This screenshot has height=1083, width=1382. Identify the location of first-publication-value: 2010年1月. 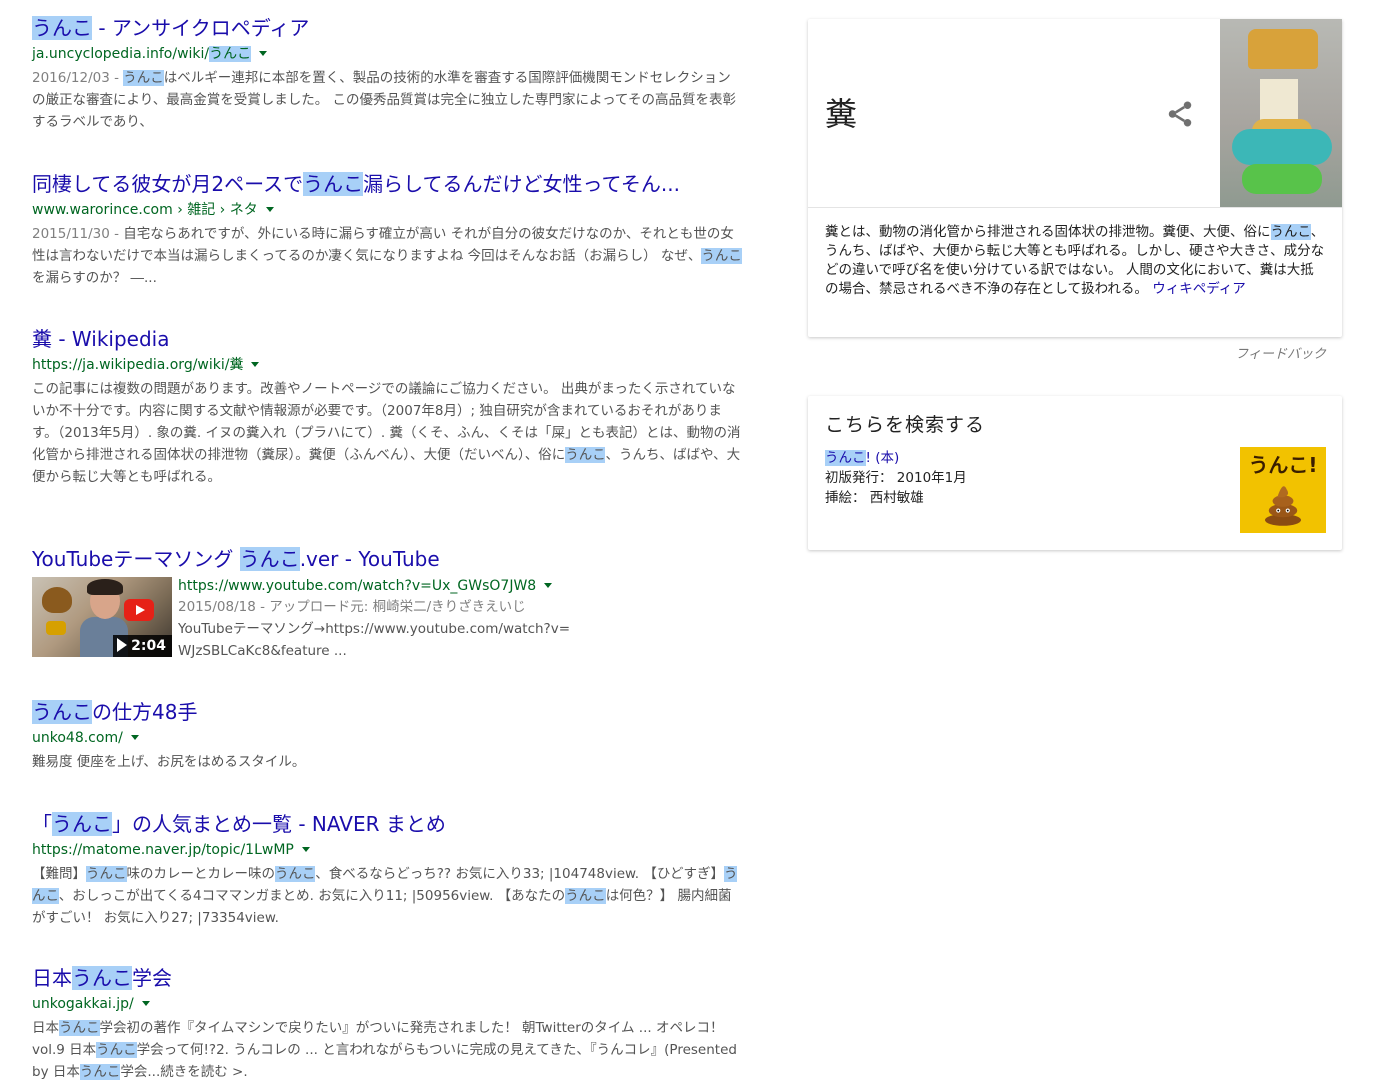
(931, 478).